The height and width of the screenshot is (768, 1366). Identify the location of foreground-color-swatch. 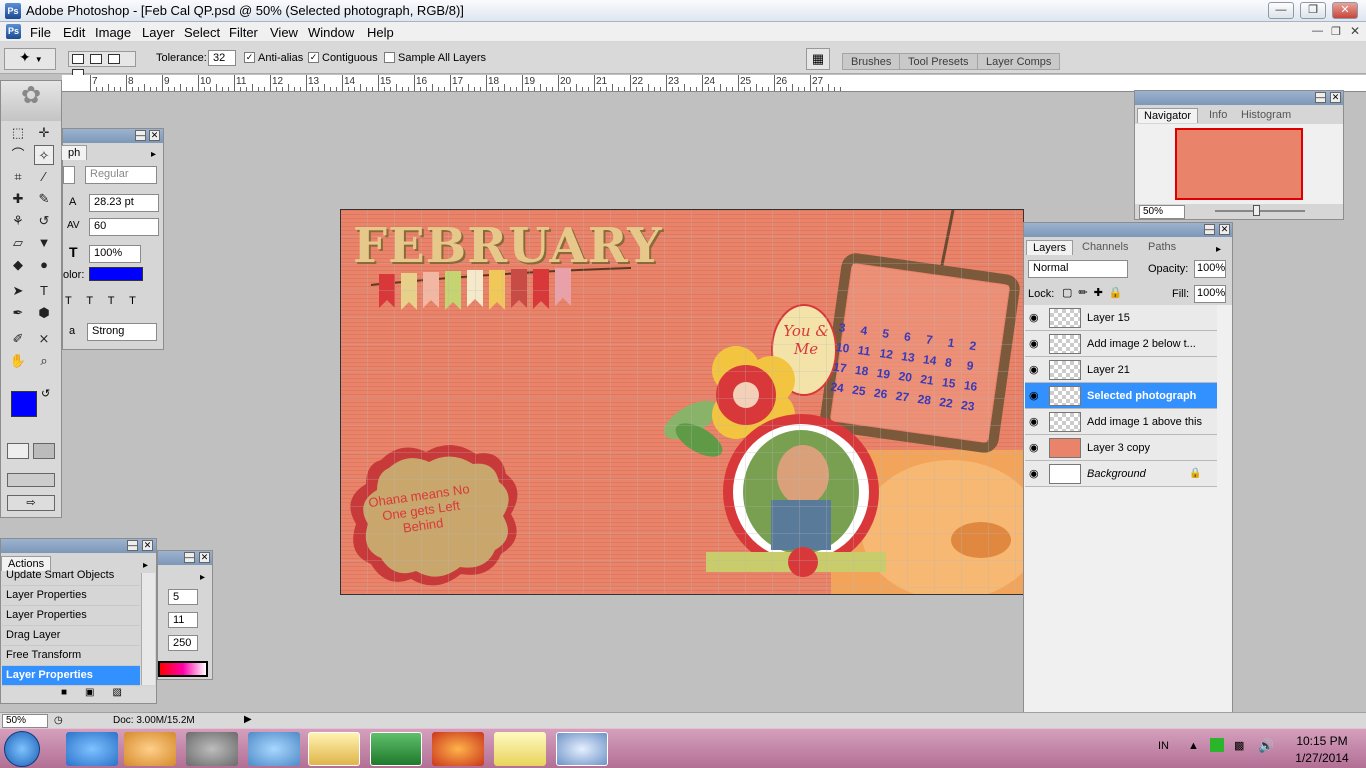
(24, 404).